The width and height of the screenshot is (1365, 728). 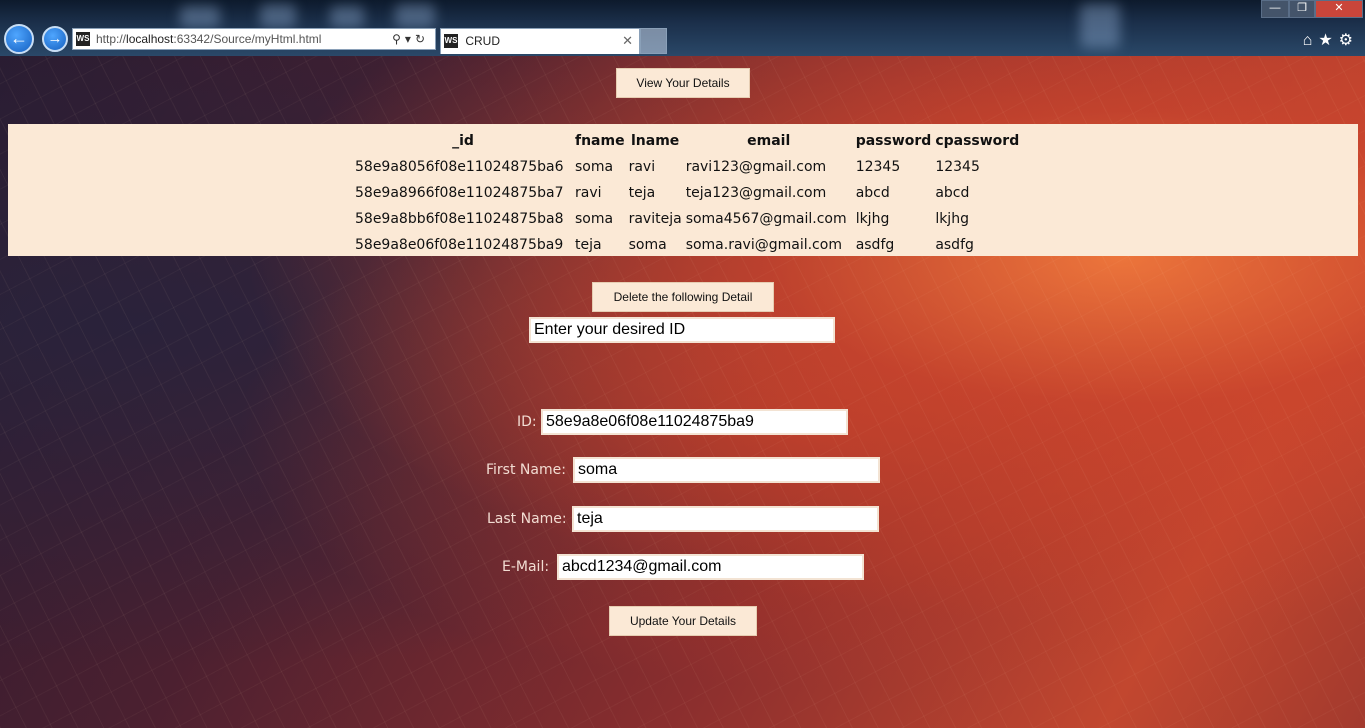 I want to click on cell-id: 58e9a8056f08e11024875ba6, so click(x=459, y=167).